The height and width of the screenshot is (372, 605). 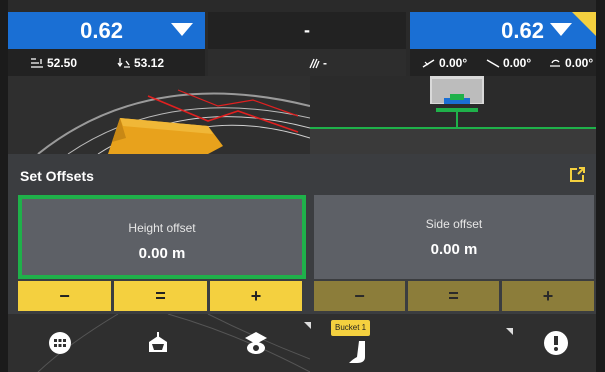 What do you see at coordinates (428, 63) in the screenshot?
I see `pitch-icon` at bounding box center [428, 63].